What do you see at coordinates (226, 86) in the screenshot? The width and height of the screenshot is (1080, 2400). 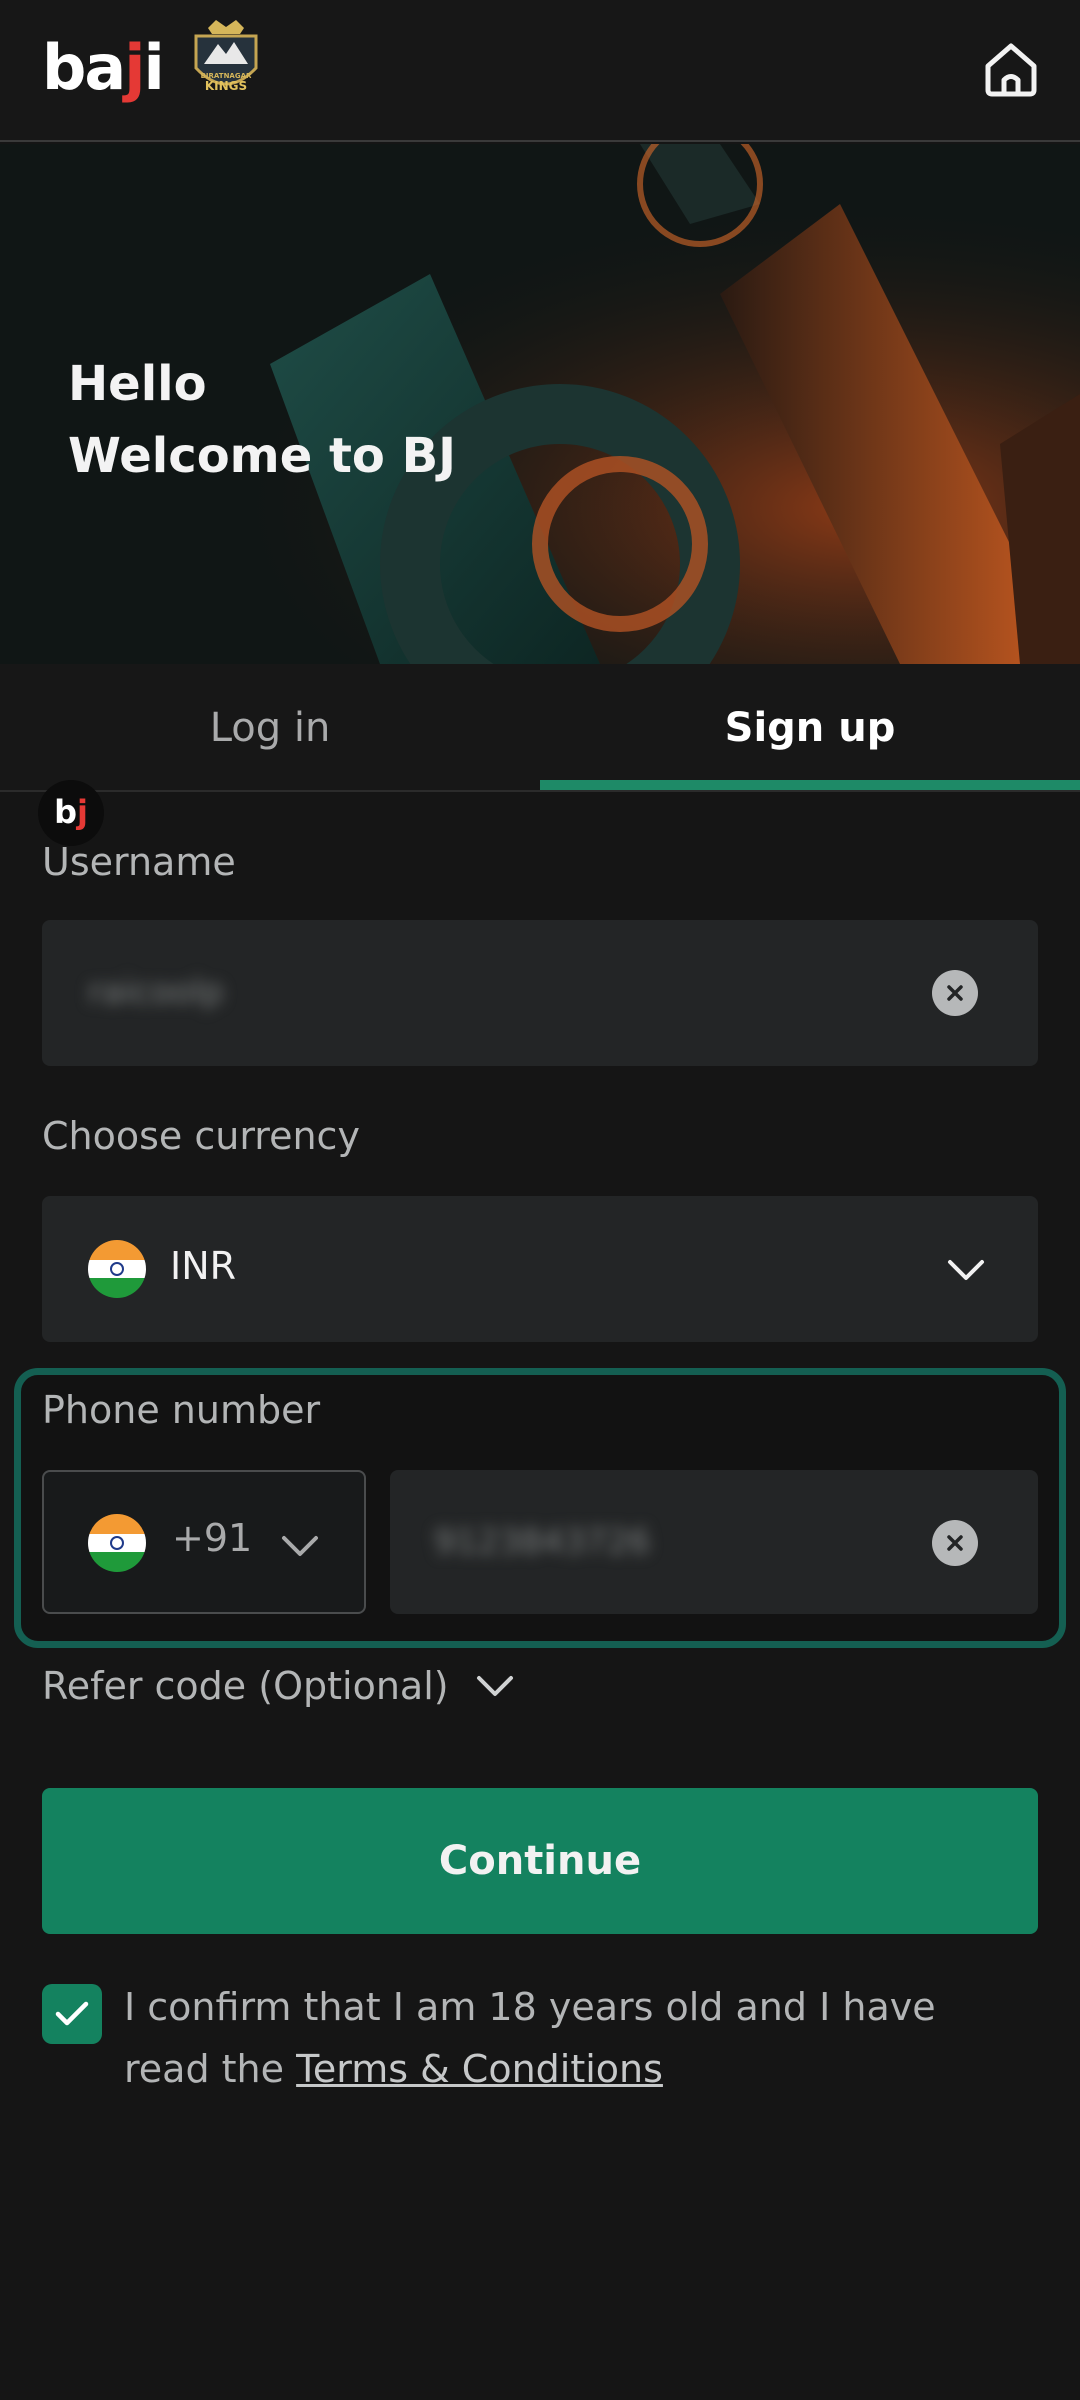 I see `svg-text: KINGS` at bounding box center [226, 86].